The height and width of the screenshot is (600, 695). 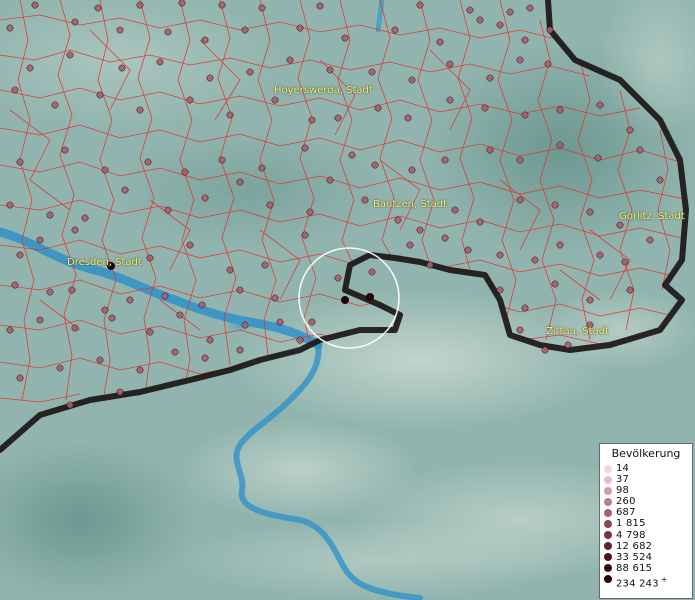 What do you see at coordinates (646, 512) in the screenshot?
I see `legend-item: 687` at bounding box center [646, 512].